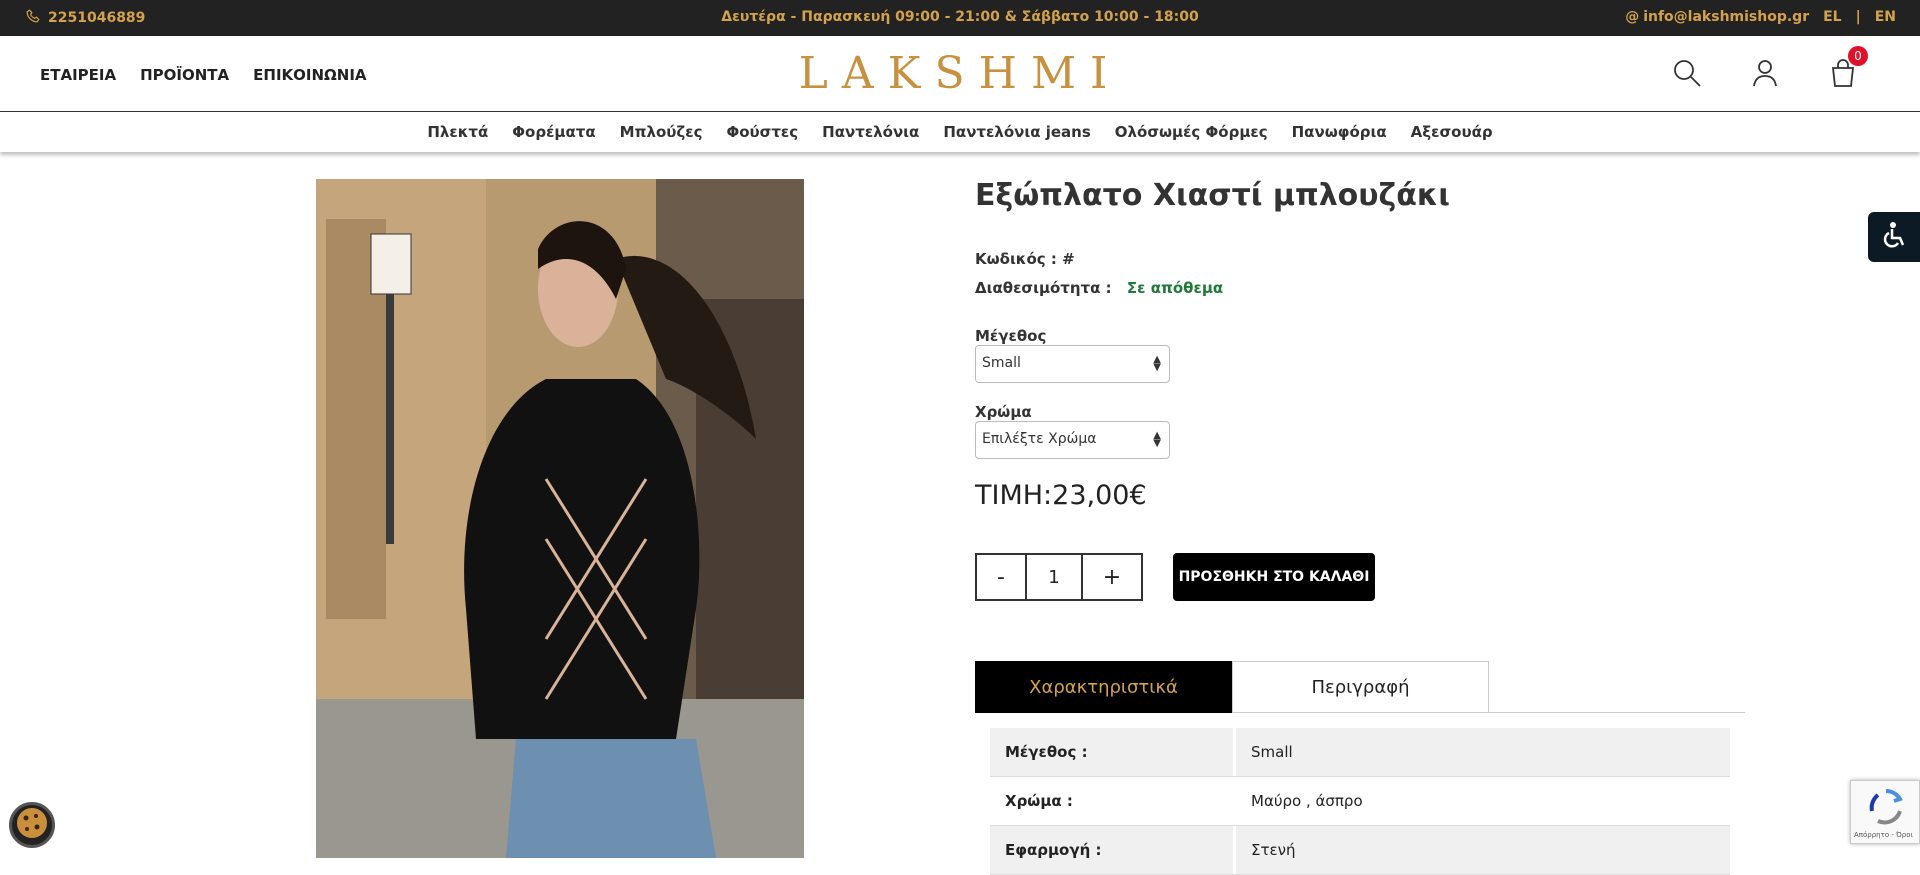  Describe the element at coordinates (1011, 336) in the screenshot. I see `size-label: Μέγεθος` at that location.